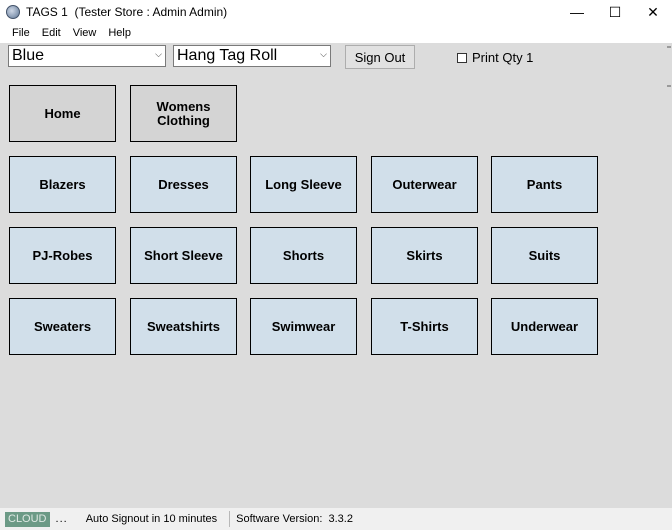 Image resolution: width=672 pixels, height=530 pixels. I want to click on category-label: Dresses, so click(183, 184).